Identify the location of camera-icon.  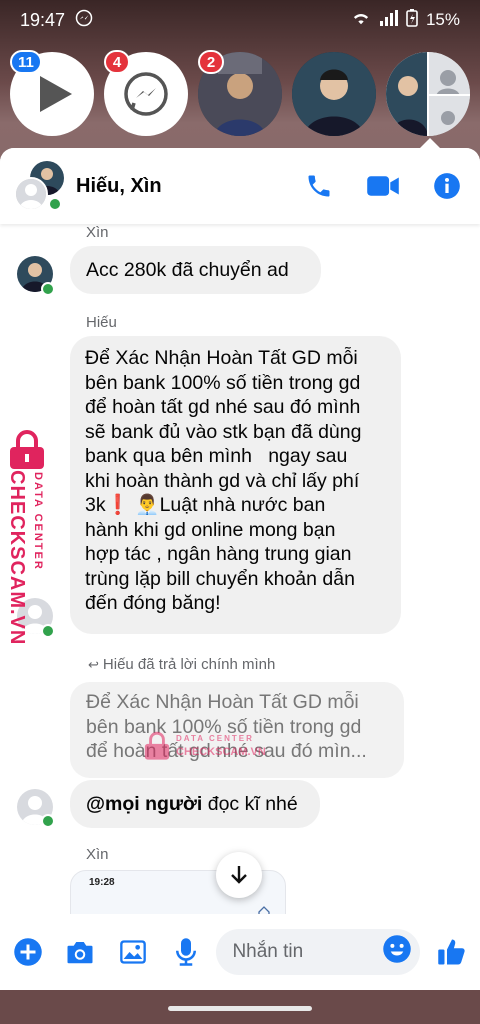
(80, 953).